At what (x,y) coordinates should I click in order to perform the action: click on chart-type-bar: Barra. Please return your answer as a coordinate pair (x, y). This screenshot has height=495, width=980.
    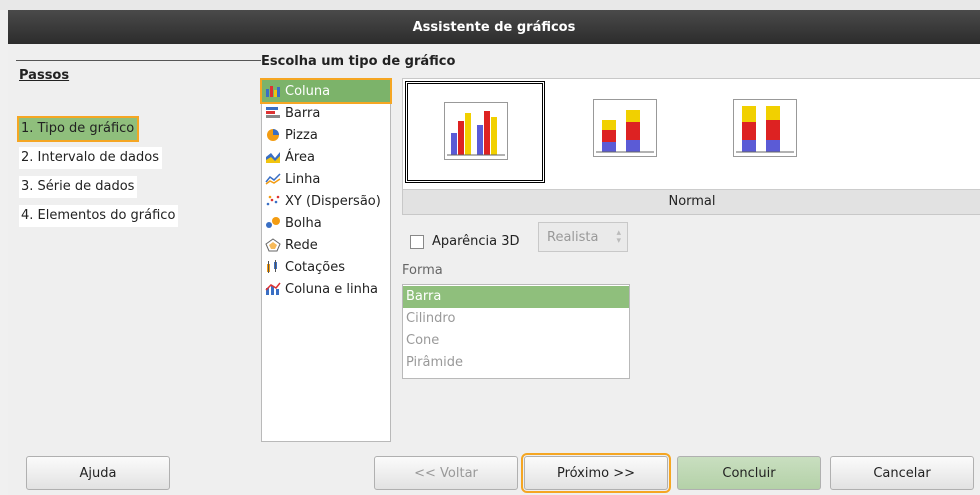
    Looking at the image, I should click on (326, 113).